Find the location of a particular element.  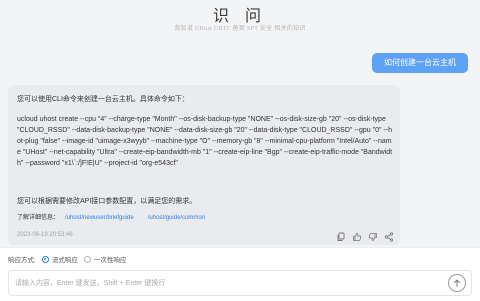

answer-actions is located at coordinates (365, 235).